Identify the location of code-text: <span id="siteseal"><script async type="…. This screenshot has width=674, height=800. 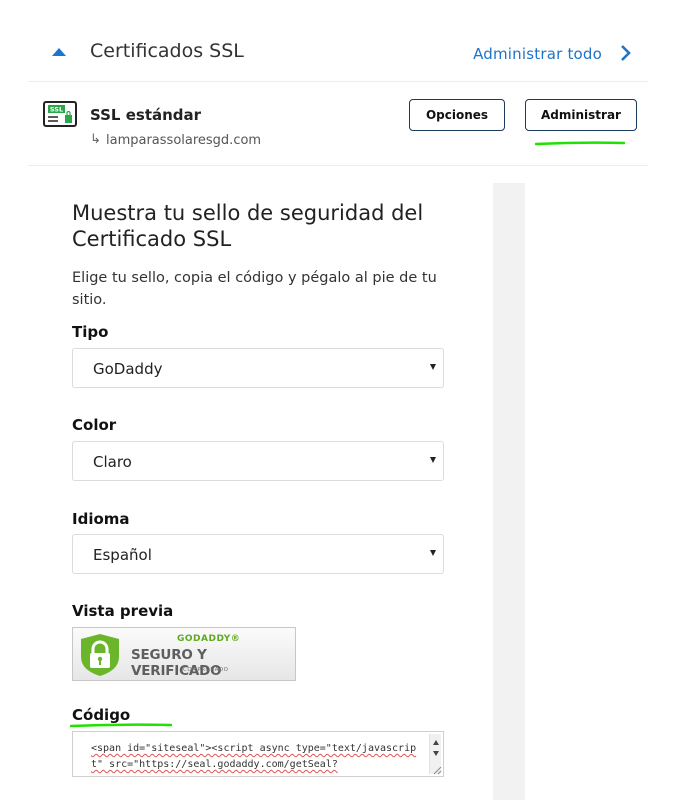
(254, 756).